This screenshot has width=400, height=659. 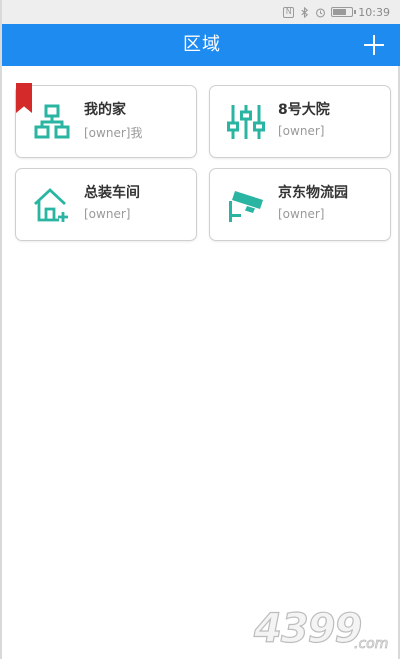 I want to click on status-bar: N 10:39, so click(x=201, y=12).